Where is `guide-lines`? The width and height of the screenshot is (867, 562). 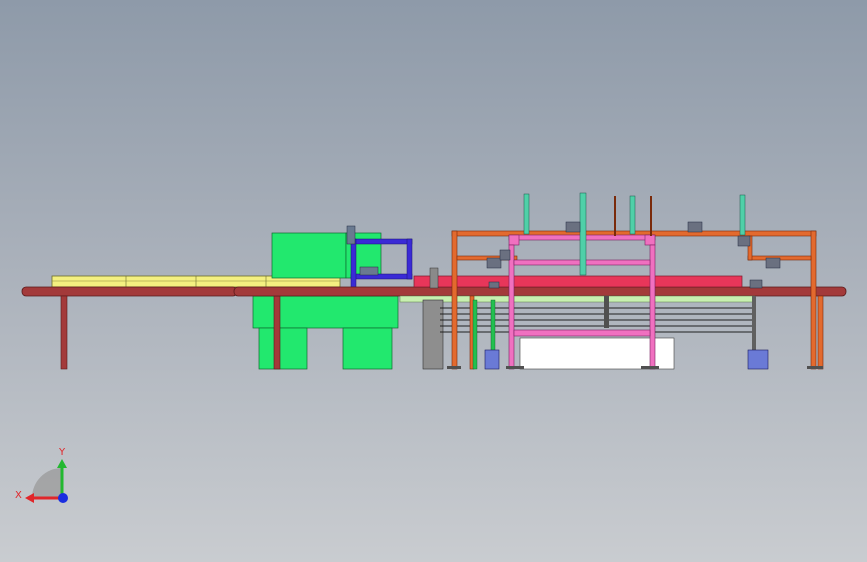
guide-lines is located at coordinates (598, 320).